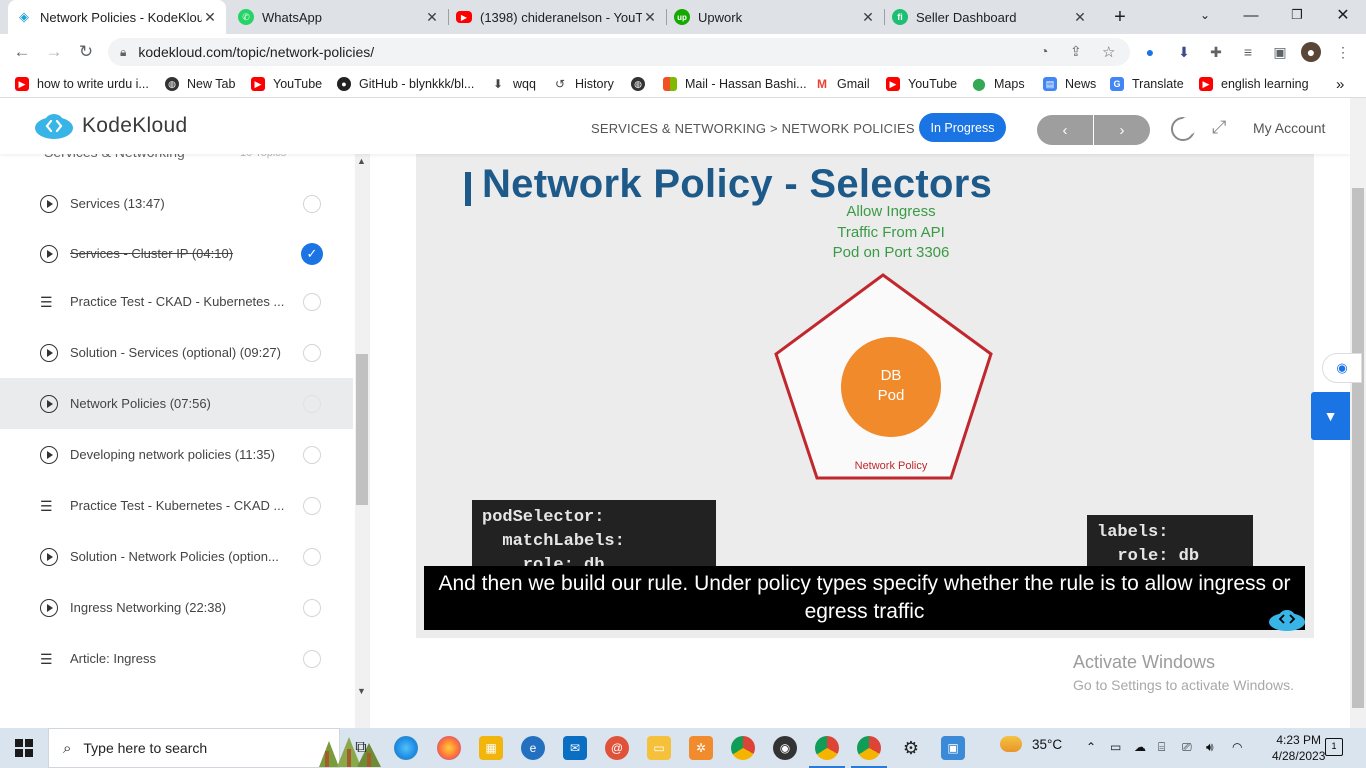 The width and height of the screenshot is (1366, 768). What do you see at coordinates (22, 52) in the screenshot?
I see `back-arrow-icon: ←` at bounding box center [22, 52].